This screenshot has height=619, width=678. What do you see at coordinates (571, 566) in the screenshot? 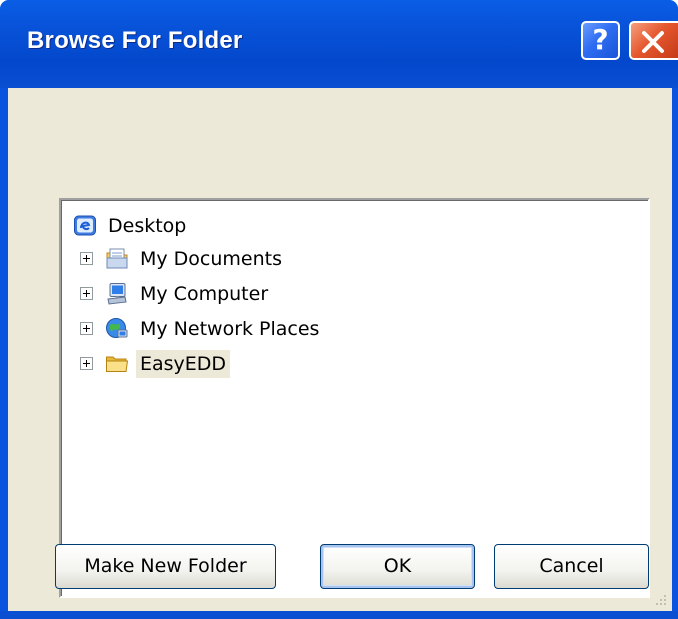
I see `cancel-button: Cancel` at bounding box center [571, 566].